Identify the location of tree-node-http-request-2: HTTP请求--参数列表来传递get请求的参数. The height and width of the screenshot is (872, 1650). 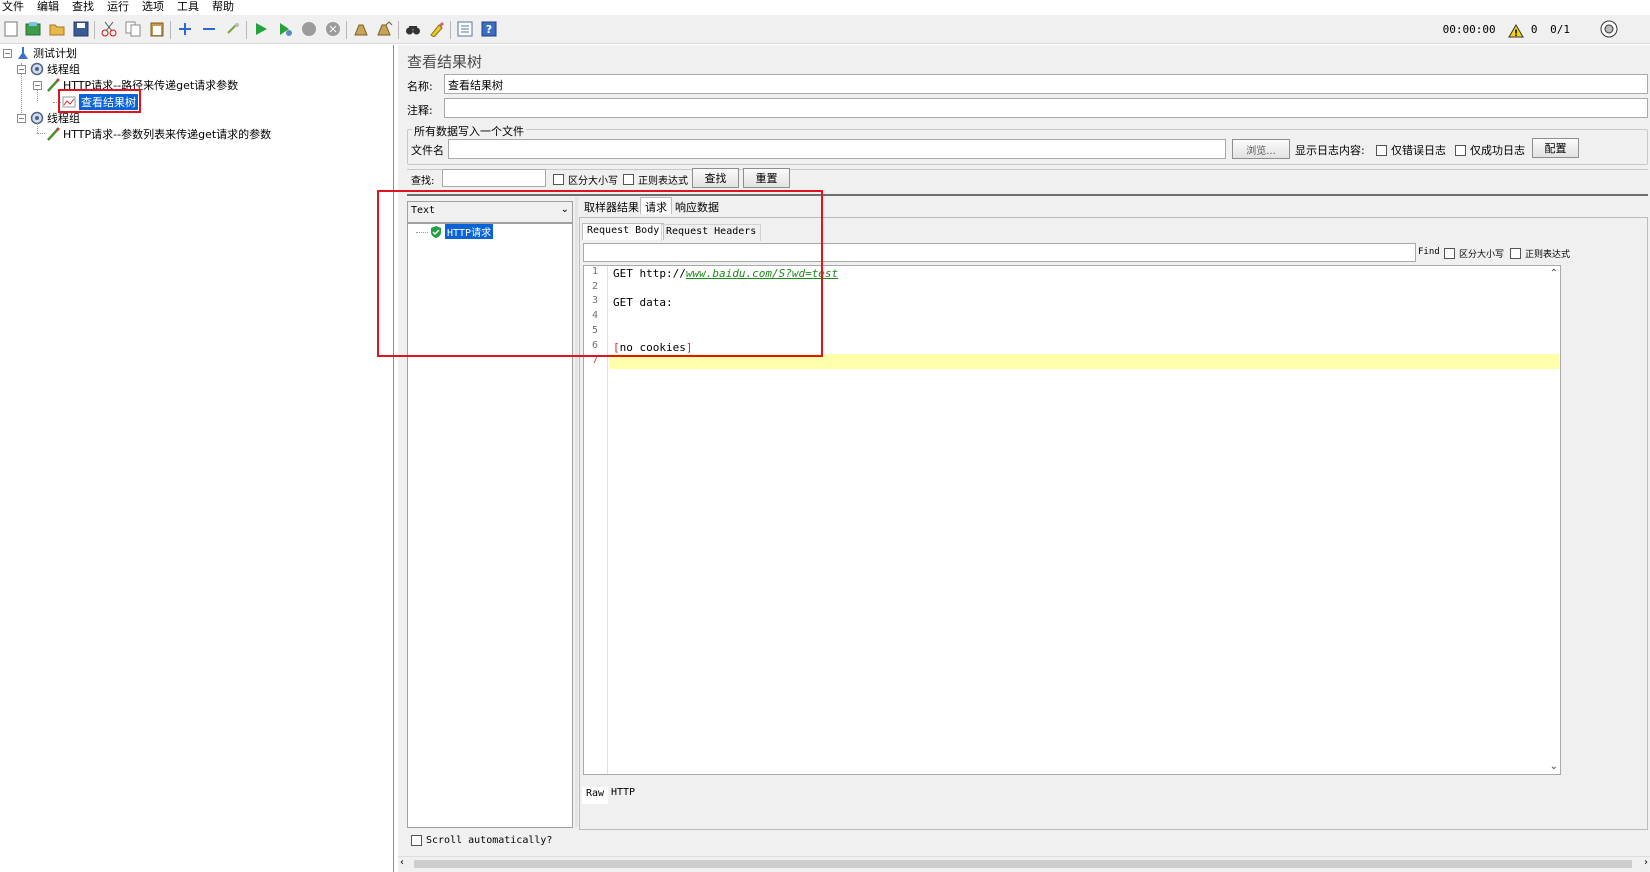
(158, 134).